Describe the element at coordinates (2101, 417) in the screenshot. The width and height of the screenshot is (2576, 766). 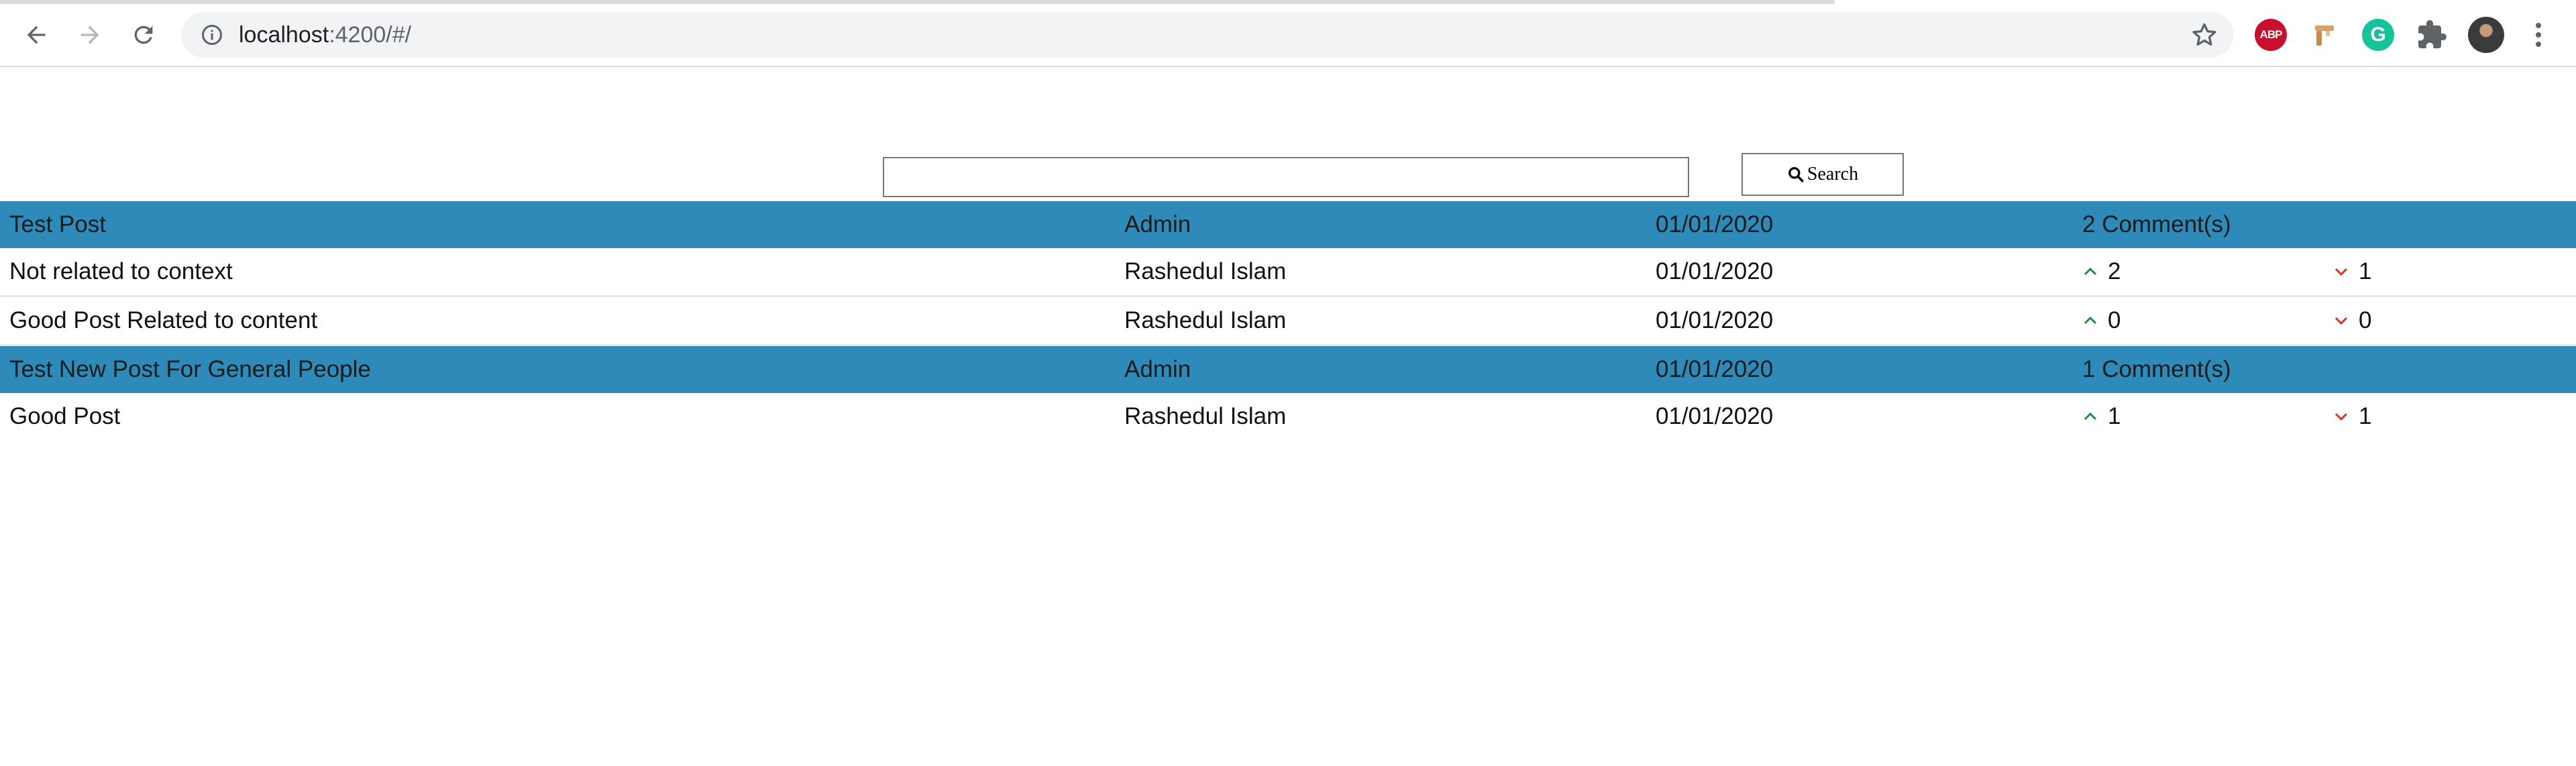
I see `upvote-control: 1` at that location.